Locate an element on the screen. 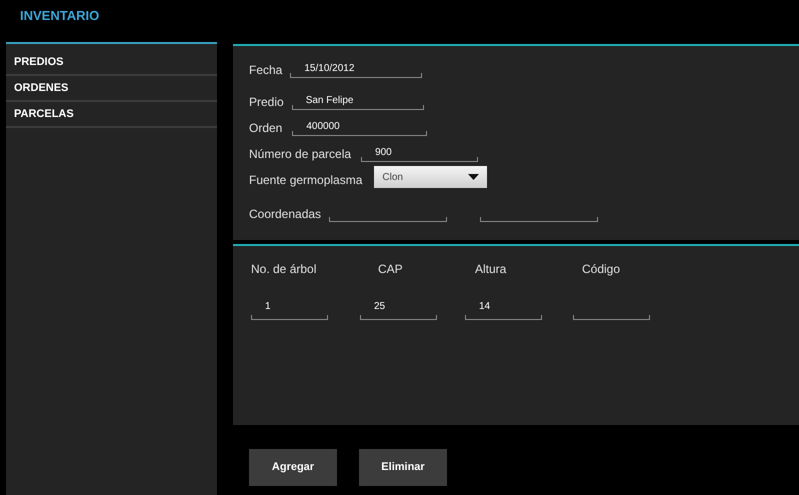 The image size is (799, 495). dropdown: Clon is located at coordinates (431, 177).